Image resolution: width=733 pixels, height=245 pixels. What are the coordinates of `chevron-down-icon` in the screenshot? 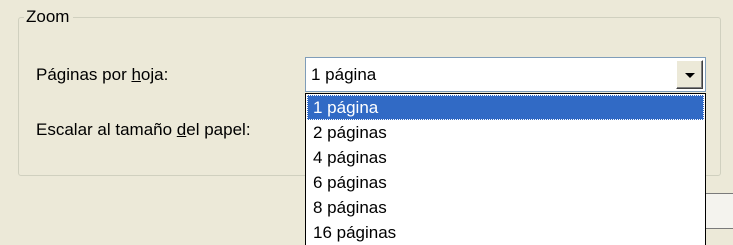 It's located at (690, 75).